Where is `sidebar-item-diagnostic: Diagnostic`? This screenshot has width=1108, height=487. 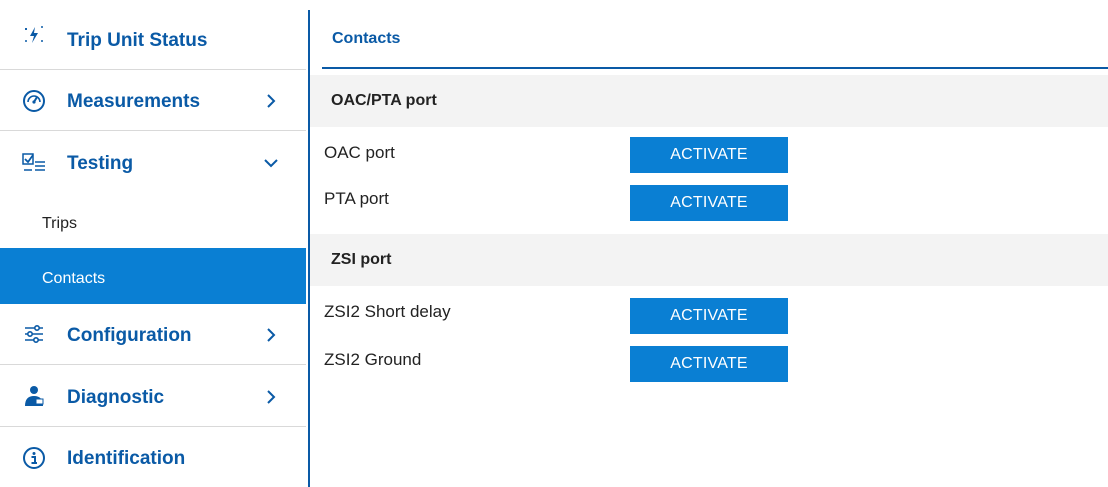 sidebar-item-diagnostic: Diagnostic is located at coordinates (153, 396).